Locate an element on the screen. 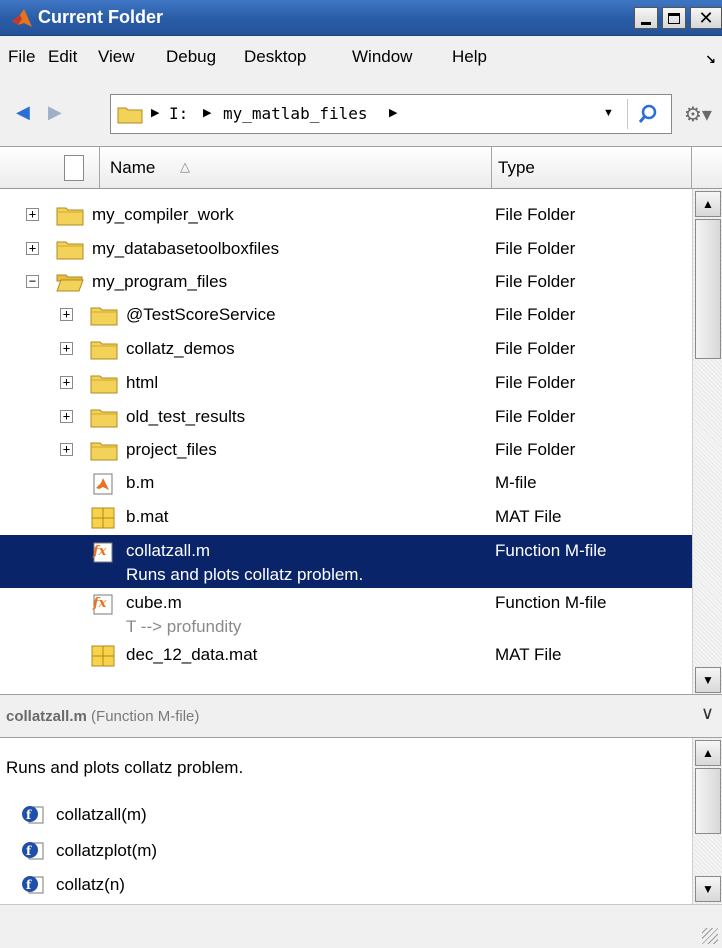 The image size is (722, 948). tree-item-label: dec_12_data.mat is located at coordinates (192, 654).